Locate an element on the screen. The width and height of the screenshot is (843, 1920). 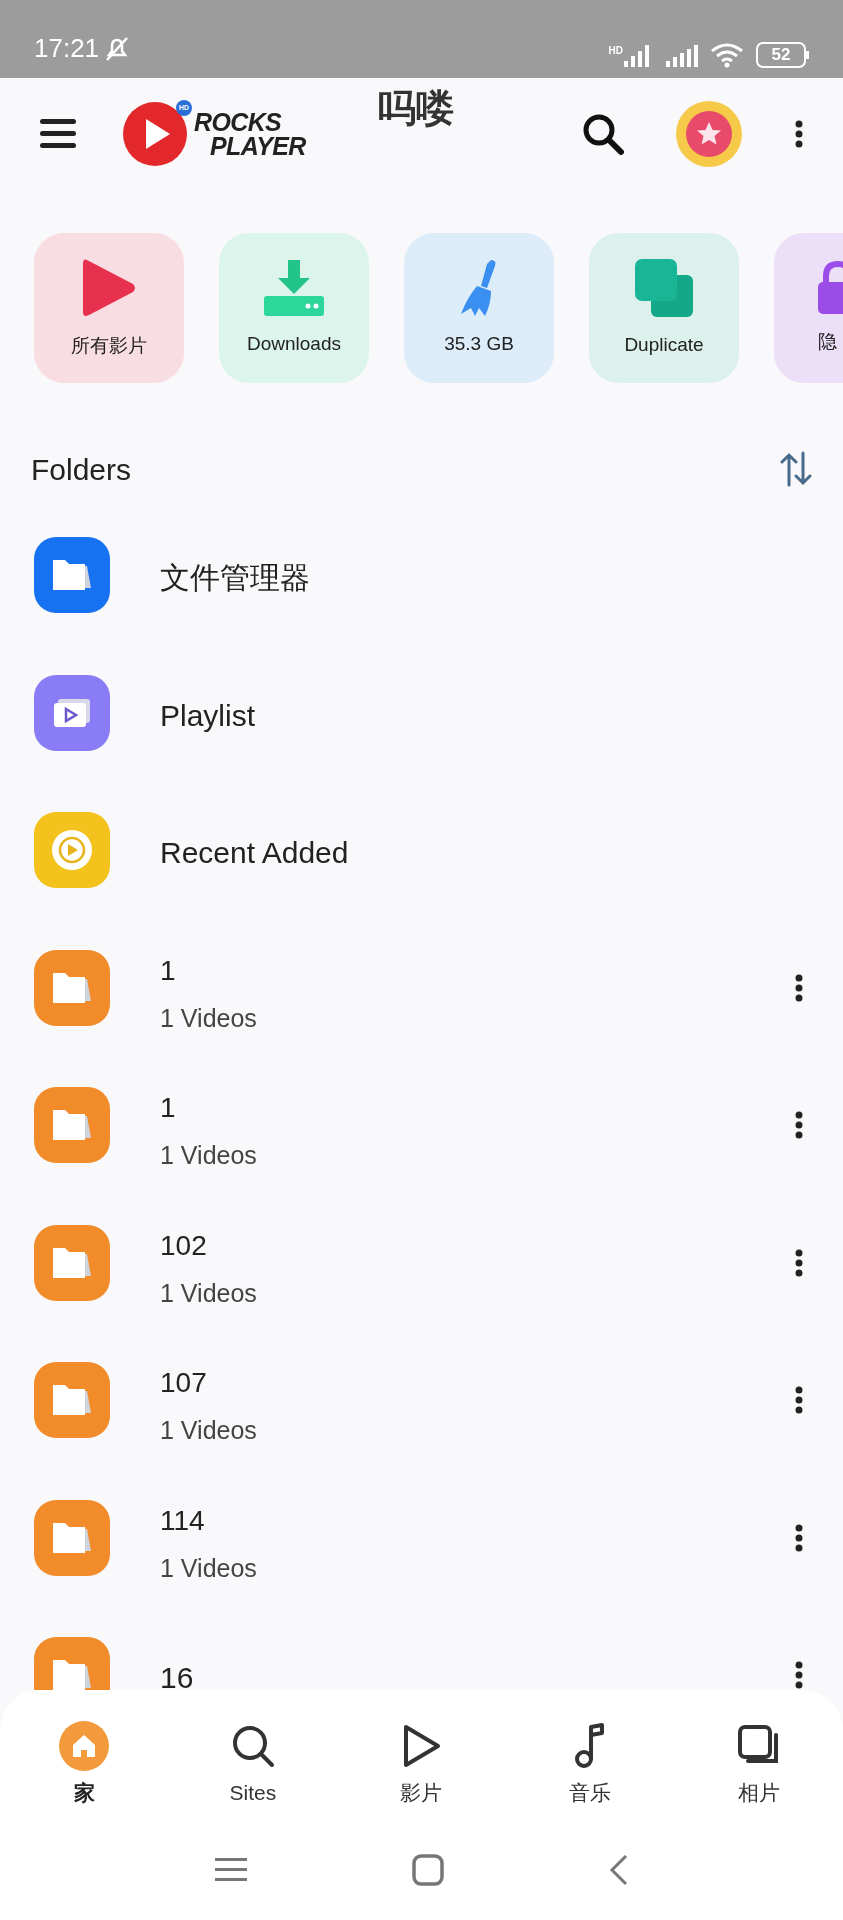
shortcut-tile: Duplicate is located at coordinates (664, 308).